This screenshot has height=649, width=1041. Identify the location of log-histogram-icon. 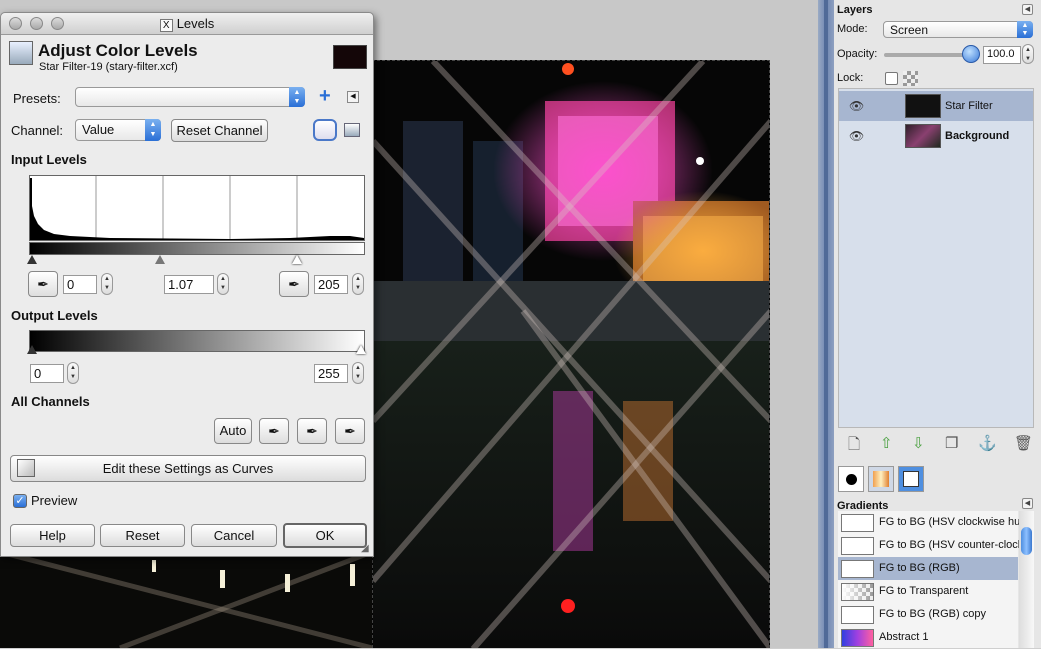
(352, 130).